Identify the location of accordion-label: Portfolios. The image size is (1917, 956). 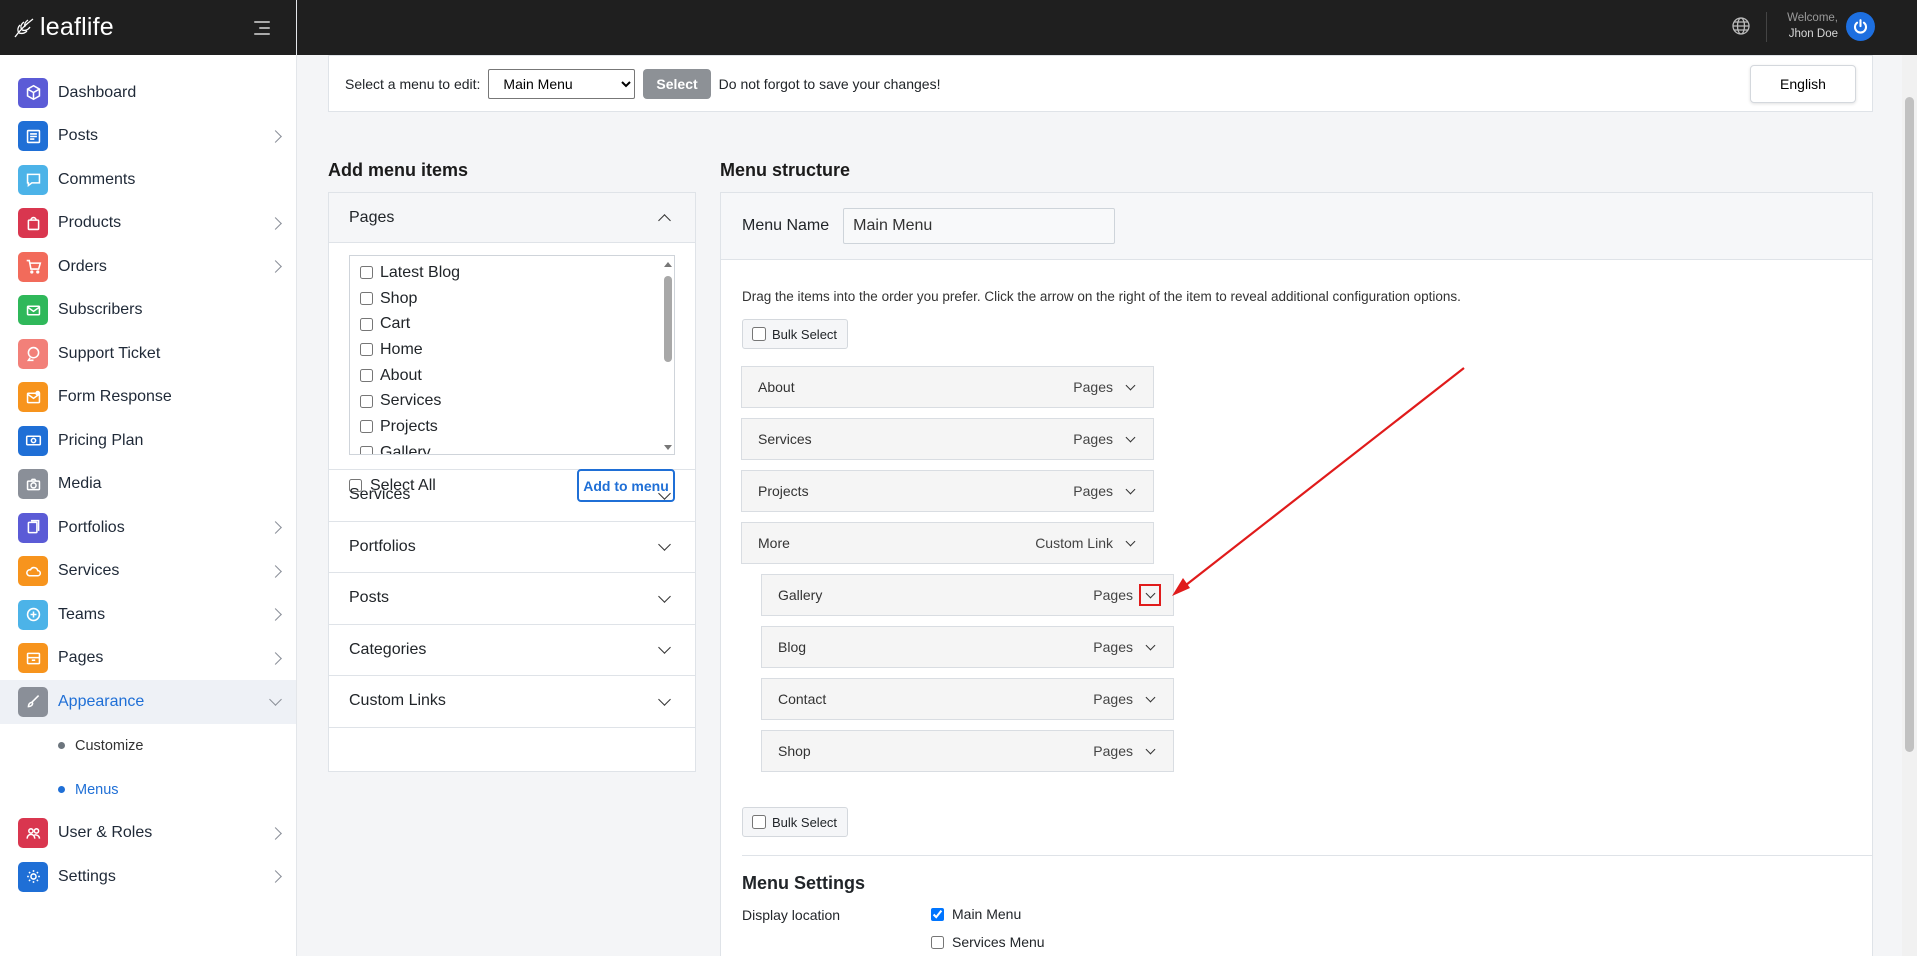
(382, 546).